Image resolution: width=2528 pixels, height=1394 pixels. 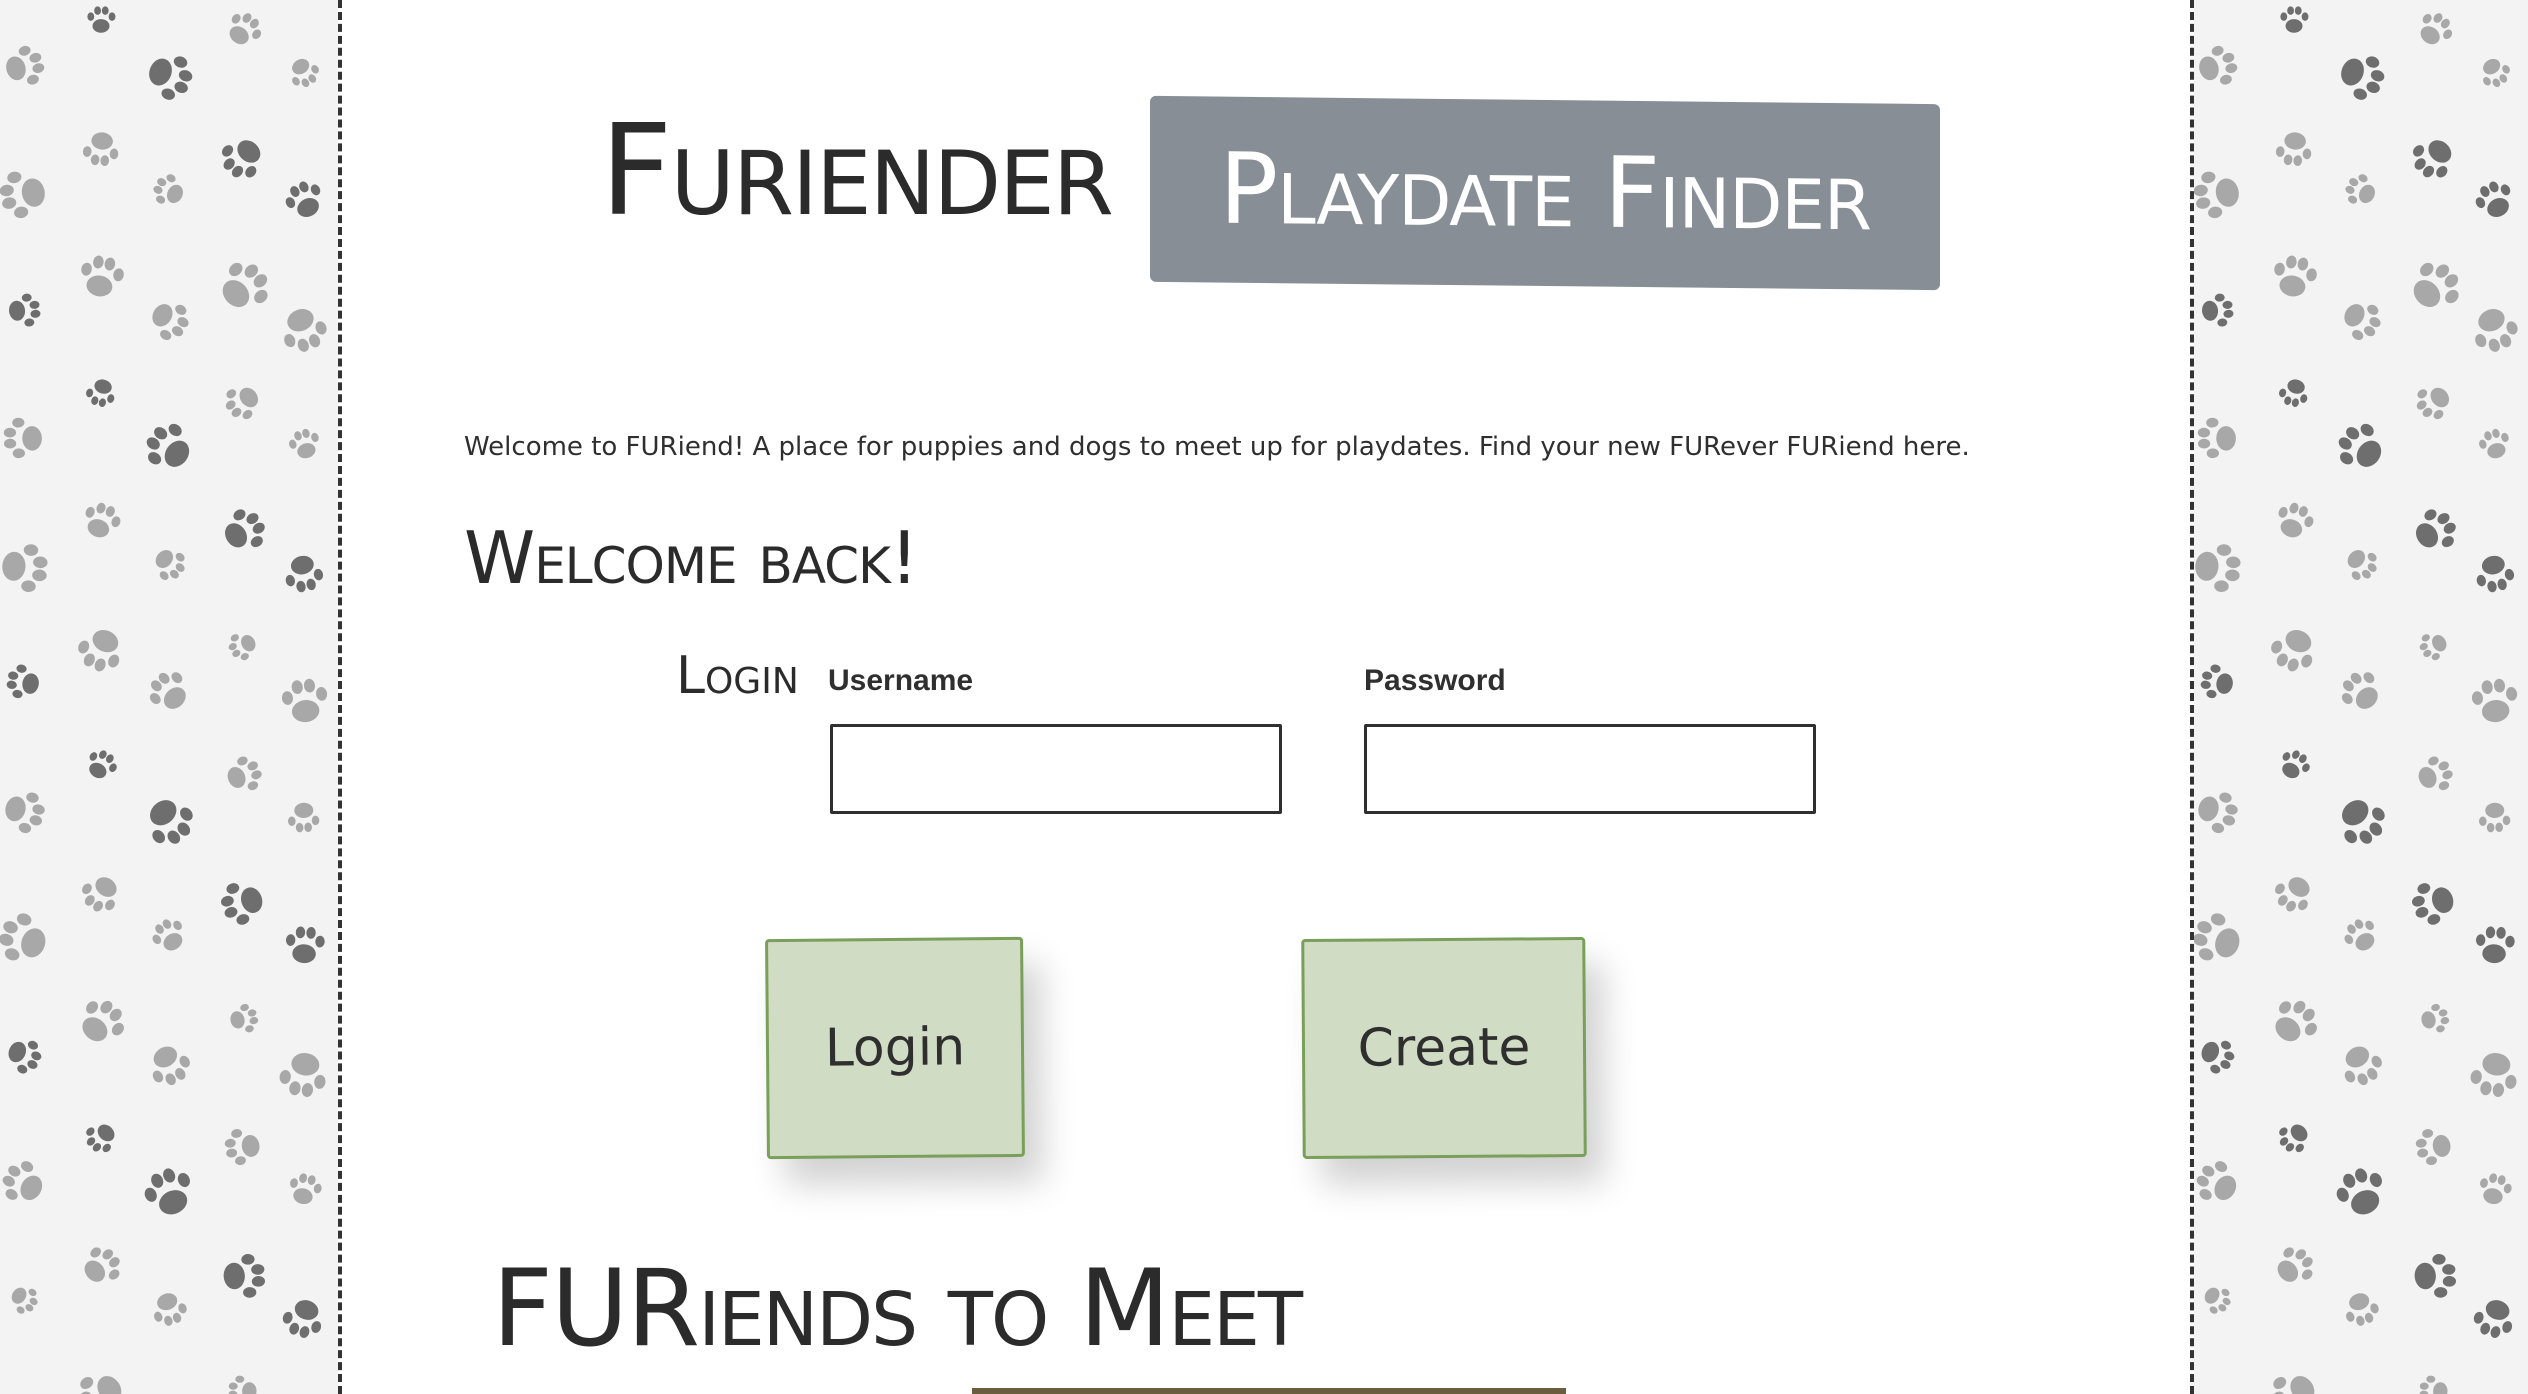 I want to click on username-input, so click(x=1056, y=769).